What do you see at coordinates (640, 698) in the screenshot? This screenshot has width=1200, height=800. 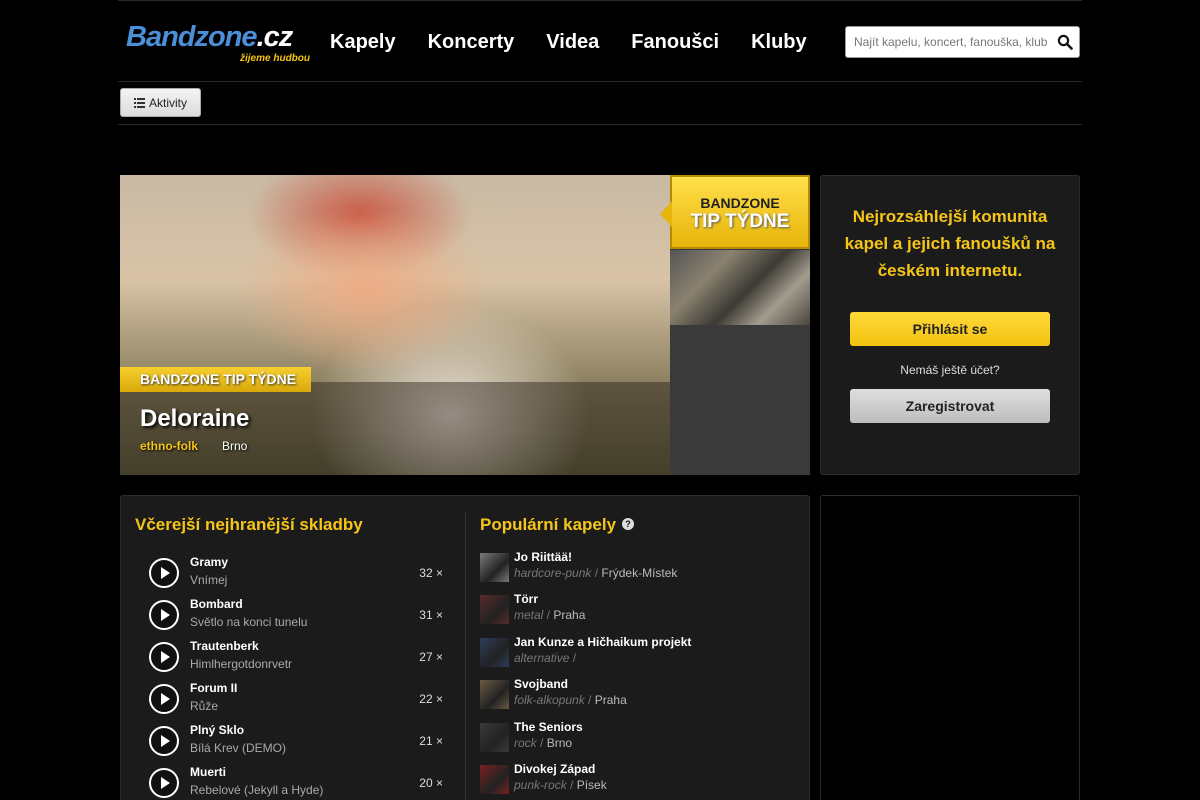 I see `band-row: Svojband folk-alkopunk / Praha` at bounding box center [640, 698].